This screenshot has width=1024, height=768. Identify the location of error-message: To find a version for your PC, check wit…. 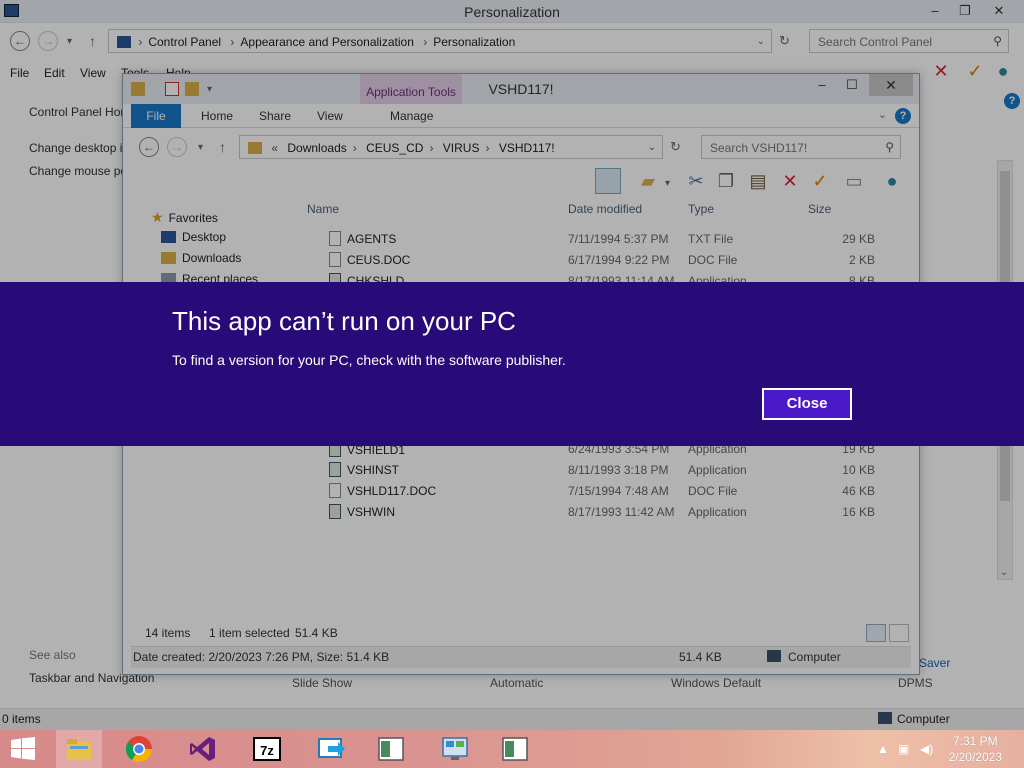
(369, 360).